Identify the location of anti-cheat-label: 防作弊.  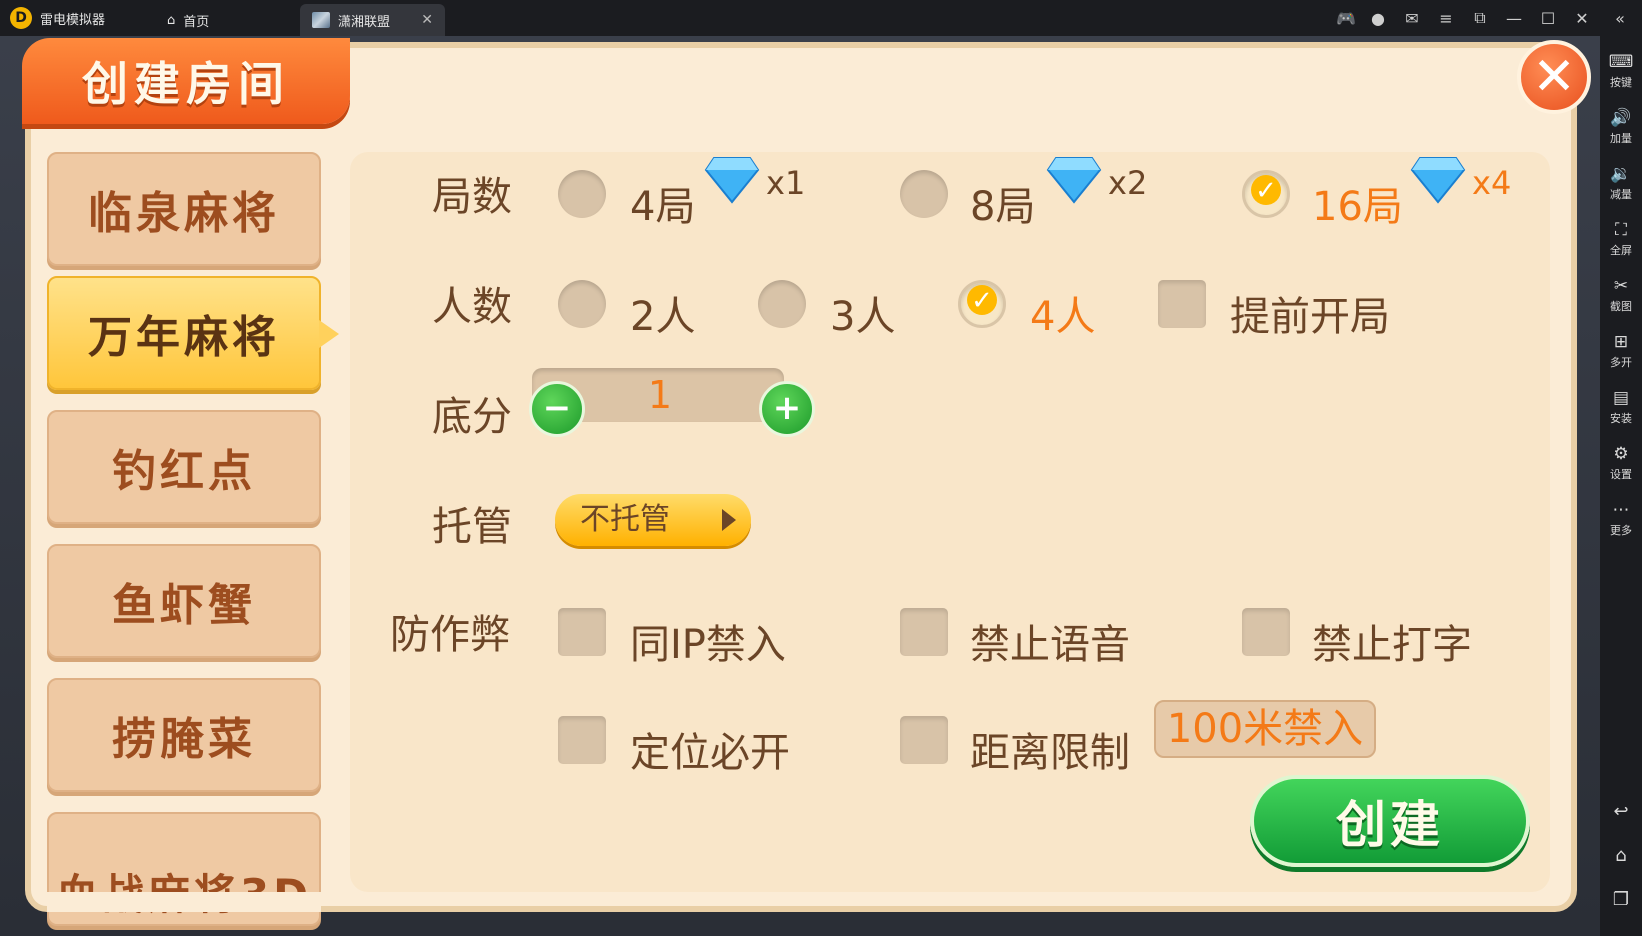
(450, 635).